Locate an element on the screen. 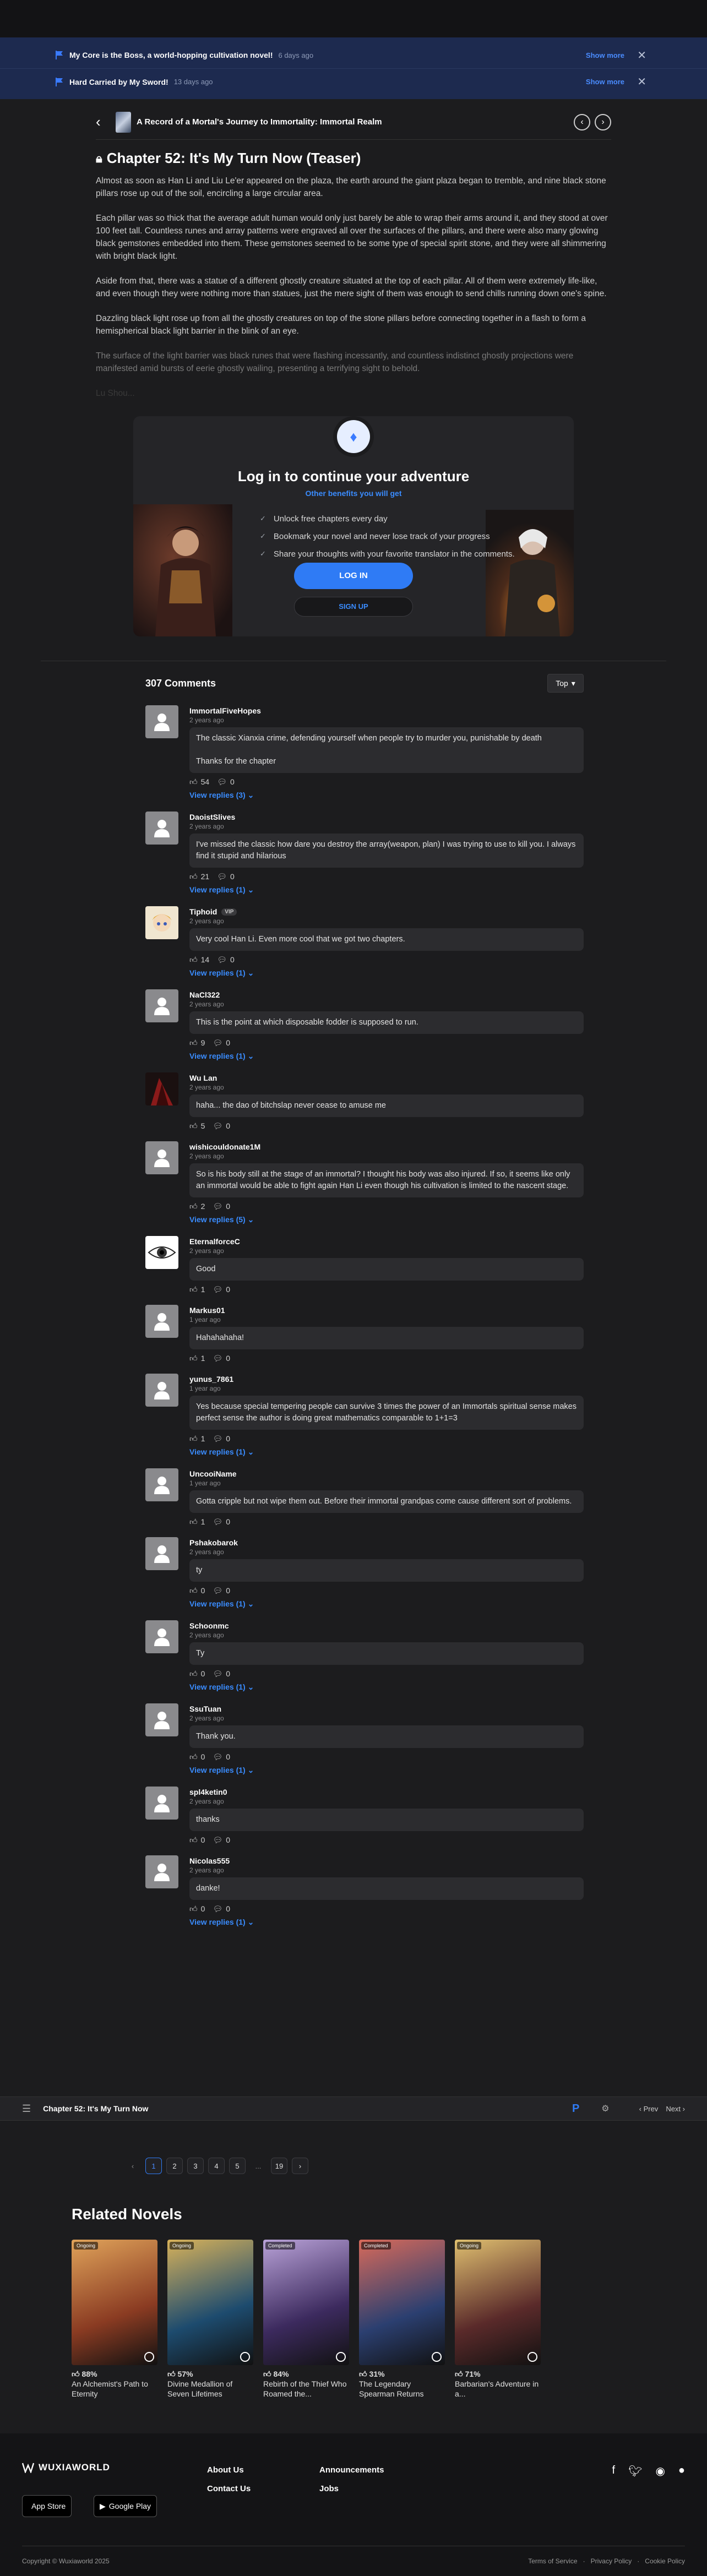 The height and width of the screenshot is (2576, 707). like-button: 👍︎ 2 is located at coordinates (197, 1206).